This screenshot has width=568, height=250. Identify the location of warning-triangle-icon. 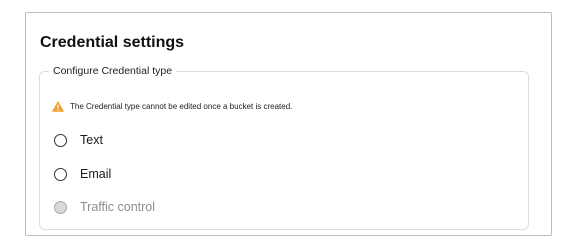
(58, 106).